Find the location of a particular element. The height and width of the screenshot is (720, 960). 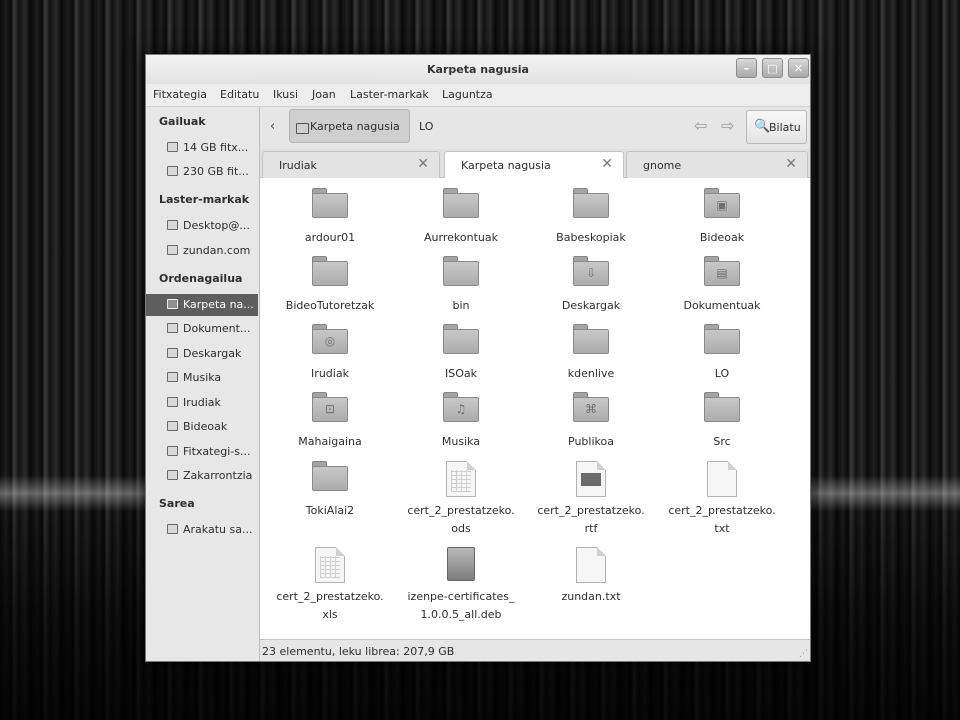

search-button: 🔍 Bilatu is located at coordinates (776, 127).